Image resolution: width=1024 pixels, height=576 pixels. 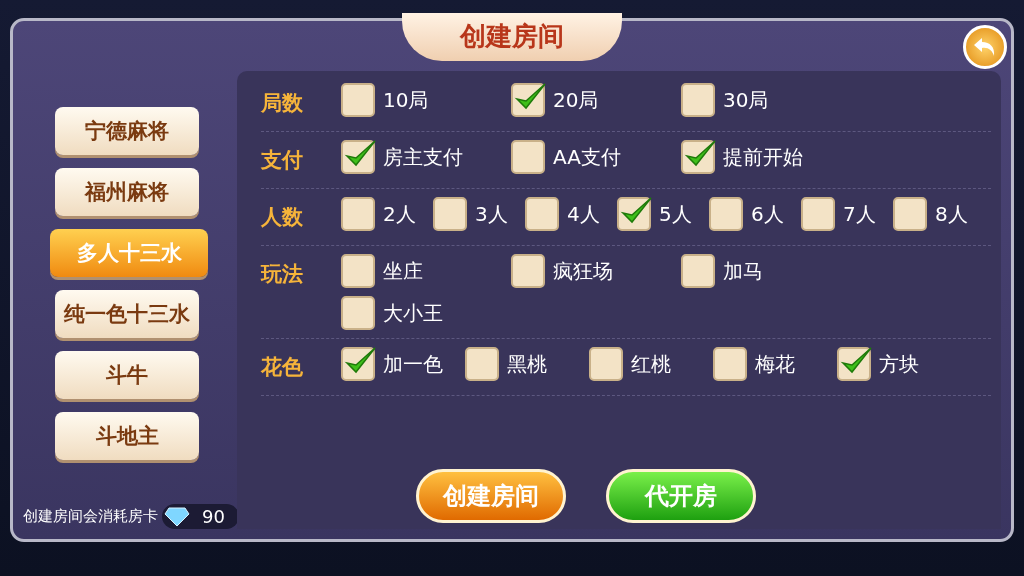 What do you see at coordinates (743, 271) in the screenshot?
I see `option-text: 加马` at bounding box center [743, 271].